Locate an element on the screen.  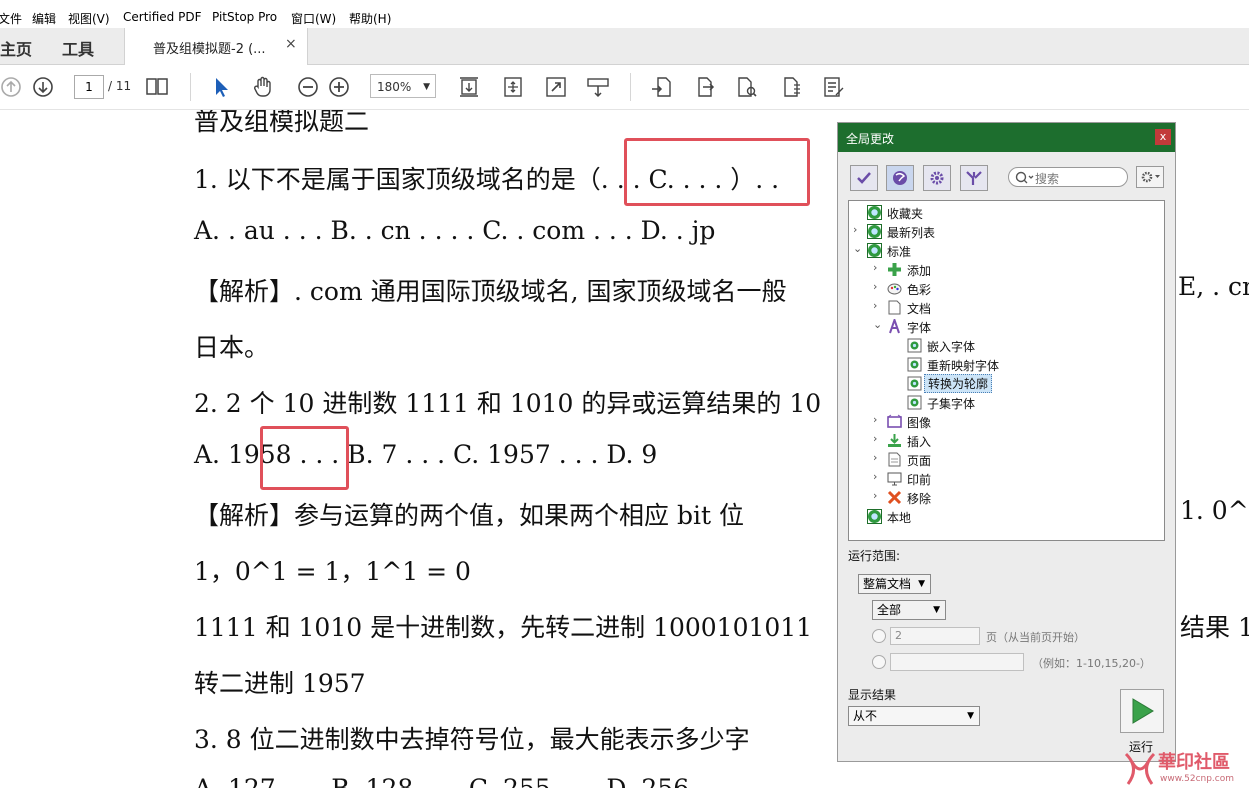
tree-item: 转换为轮廓 is located at coordinates (1026, 383).